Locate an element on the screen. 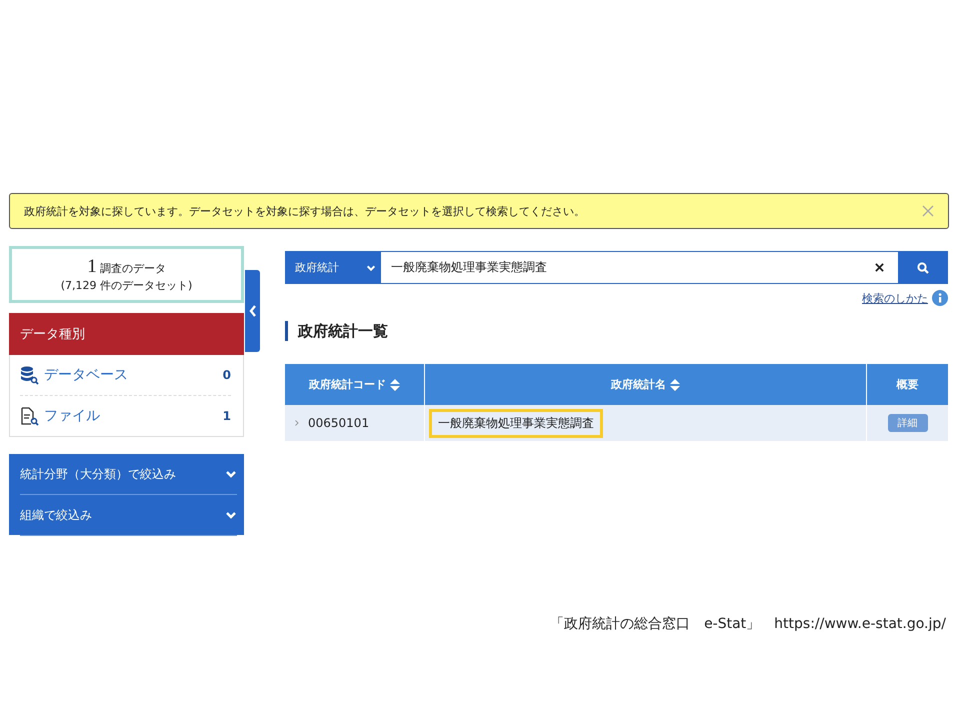 The image size is (960, 720). data-type-label: データベース is located at coordinates (86, 375).